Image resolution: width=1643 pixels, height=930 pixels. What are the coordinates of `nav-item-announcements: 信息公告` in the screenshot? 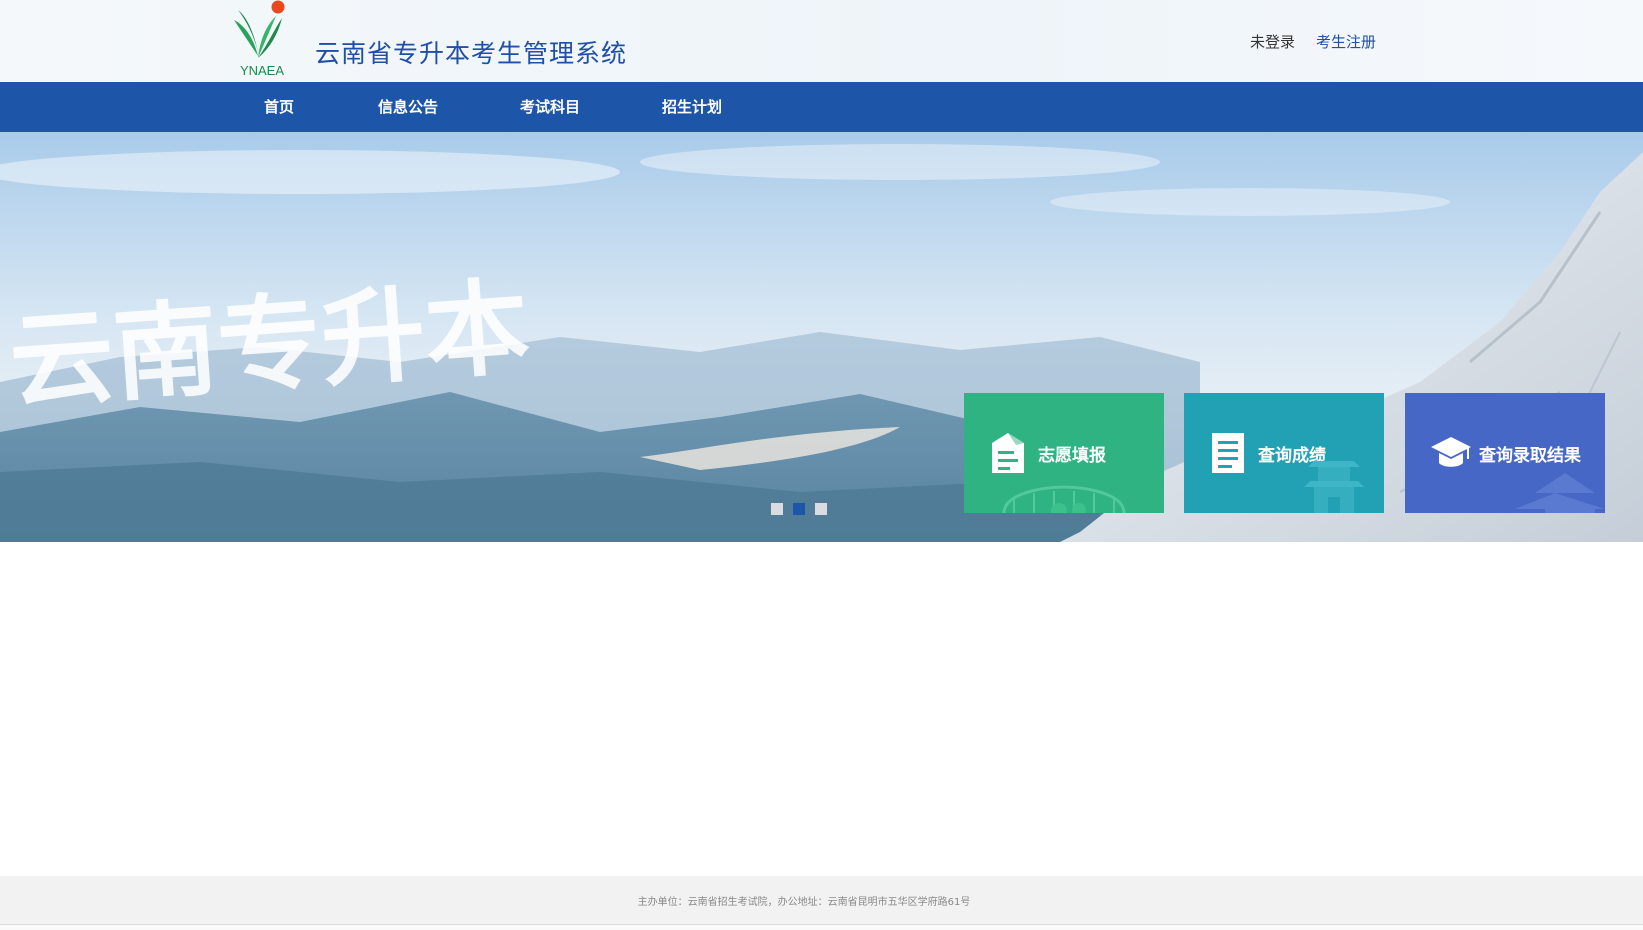 It's located at (408, 107).